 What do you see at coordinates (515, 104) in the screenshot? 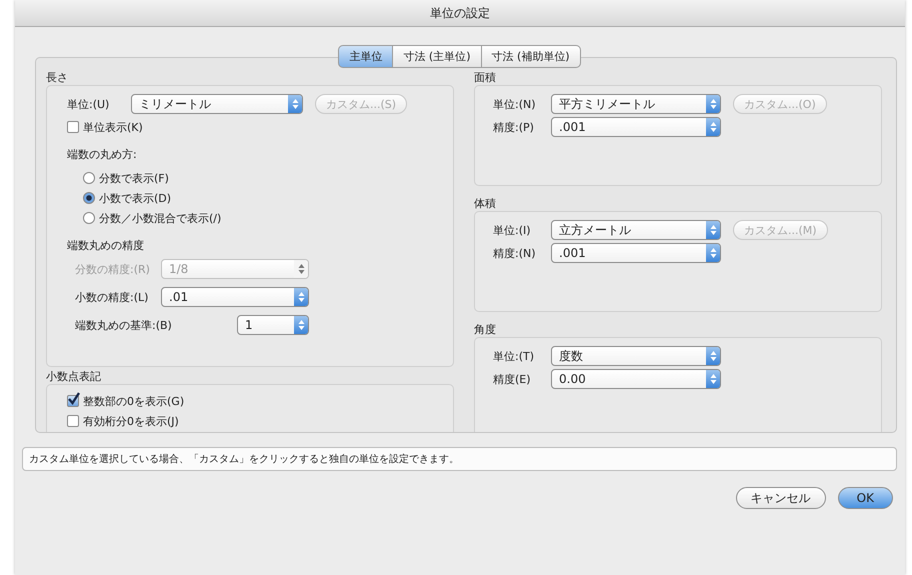
I see `field-label: 単位:(N)` at bounding box center [515, 104].